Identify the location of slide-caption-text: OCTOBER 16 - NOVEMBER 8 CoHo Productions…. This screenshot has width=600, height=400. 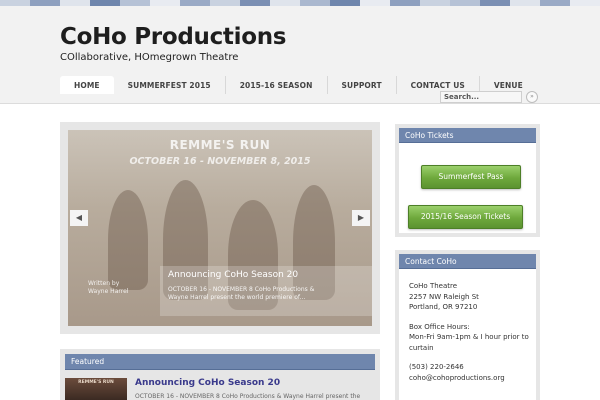
(266, 294).